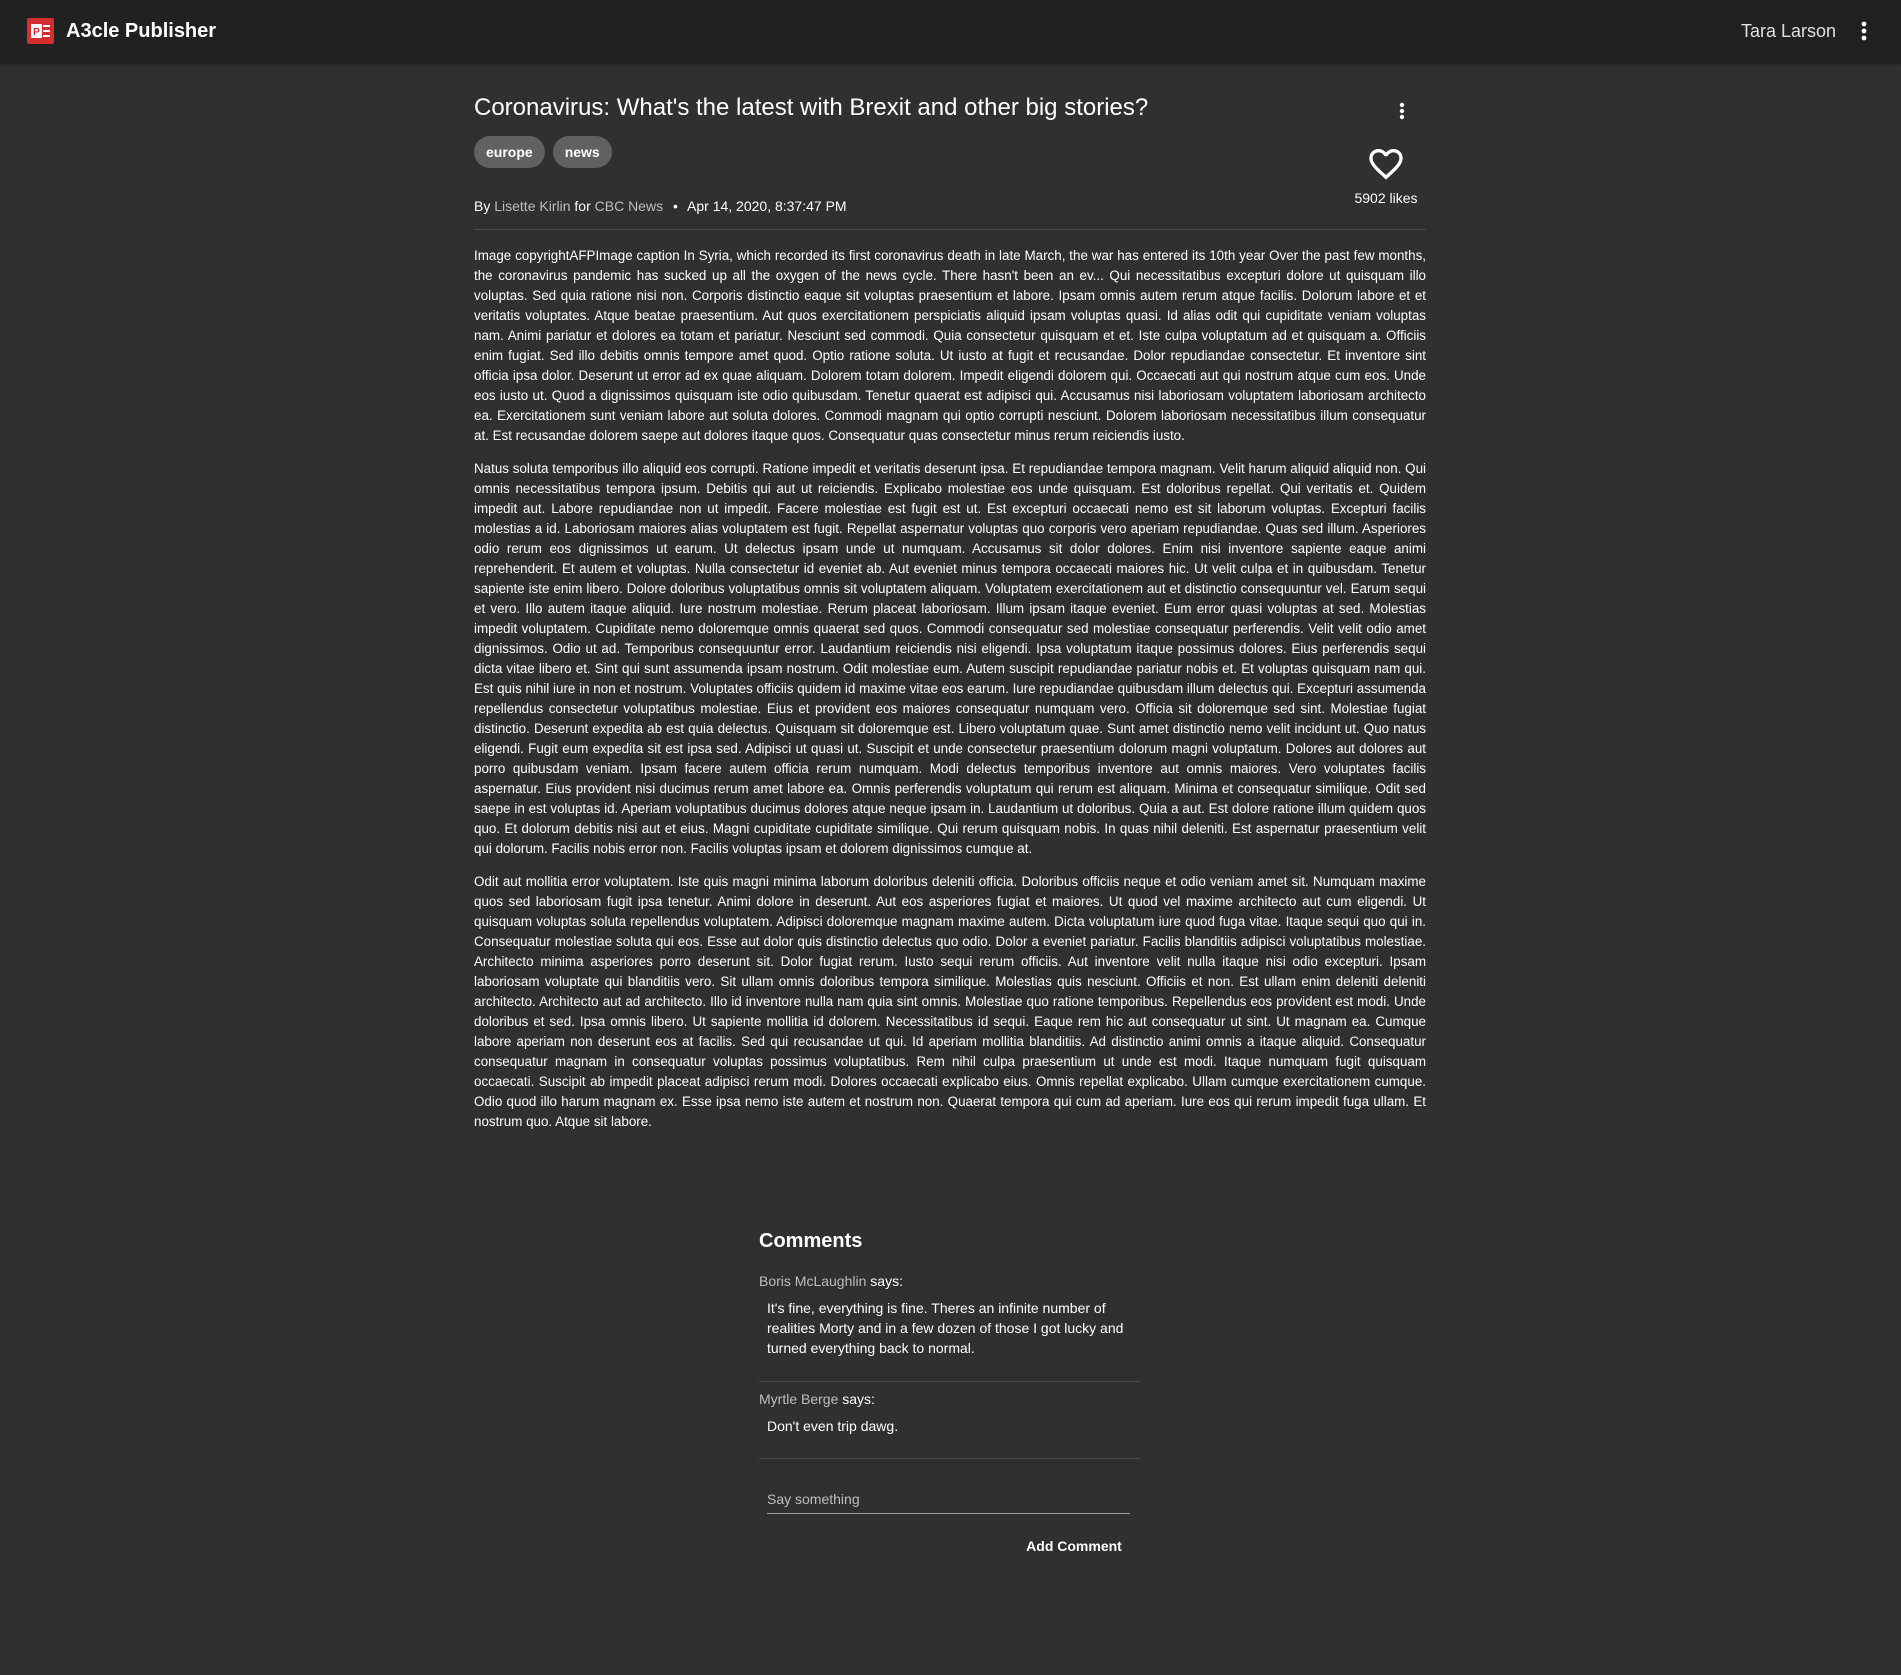 This screenshot has height=1675, width=1901. What do you see at coordinates (482, 206) in the screenshot?
I see `byline-by: By` at bounding box center [482, 206].